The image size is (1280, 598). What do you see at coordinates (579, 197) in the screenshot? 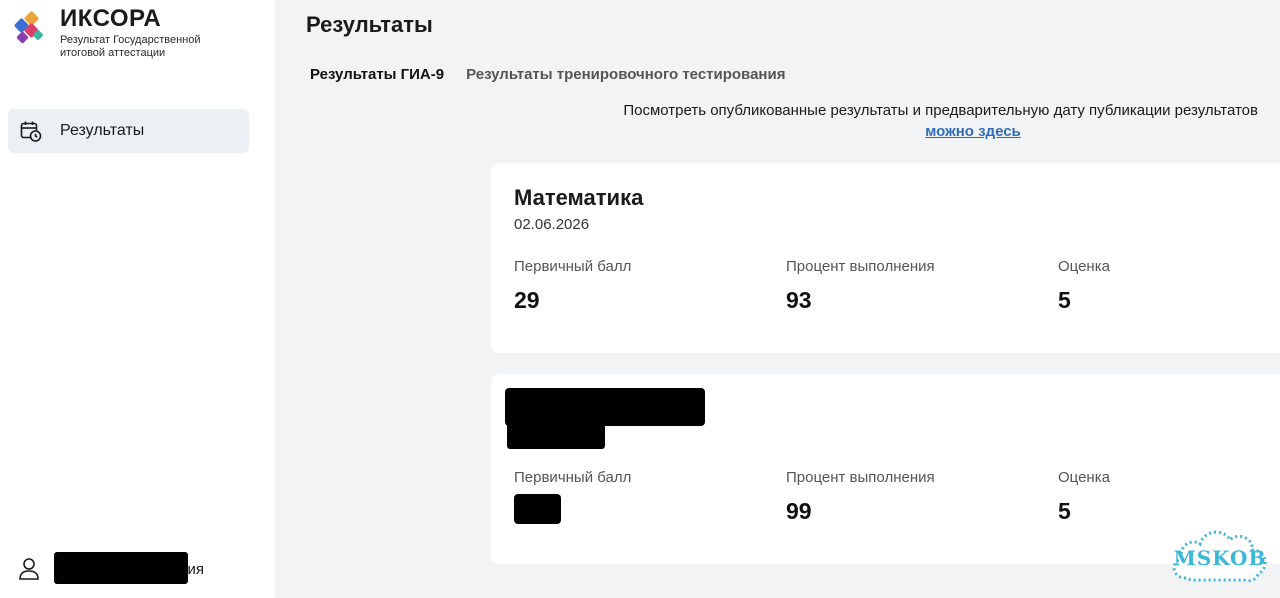
I see `subject-title: Математика` at bounding box center [579, 197].